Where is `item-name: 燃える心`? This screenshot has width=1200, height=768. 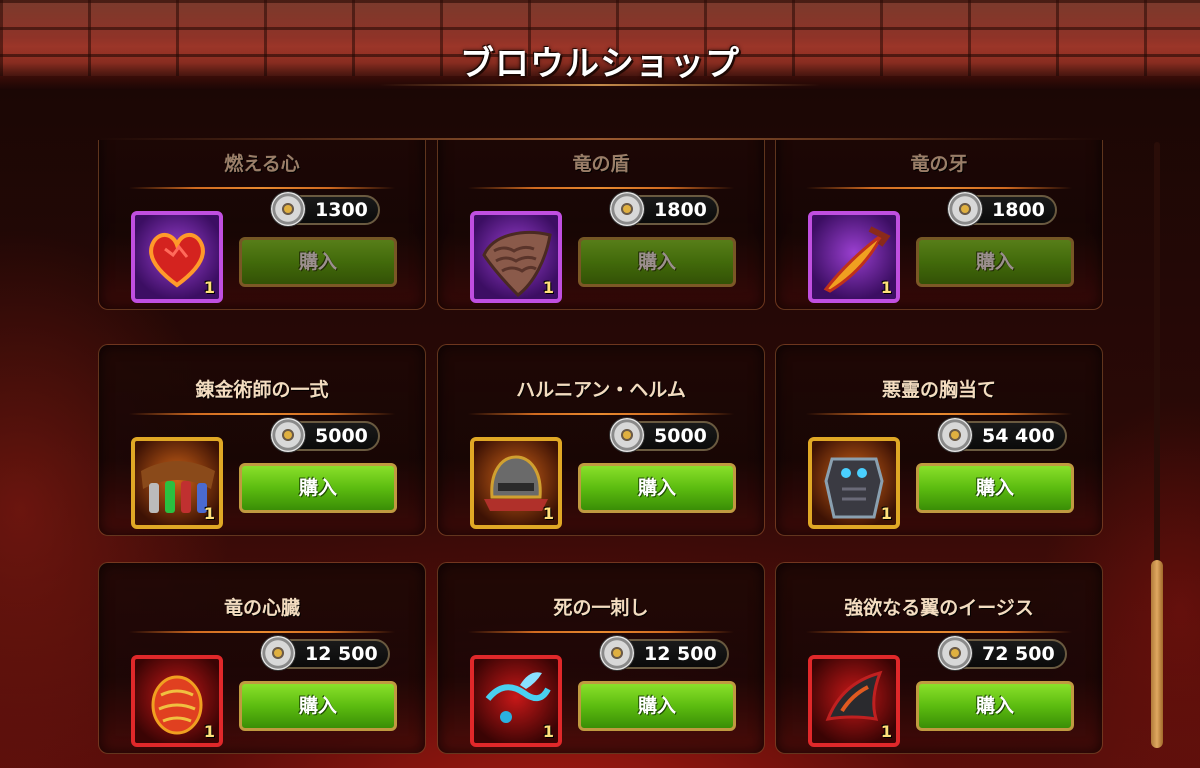
item-name: 燃える心 is located at coordinates (262, 164).